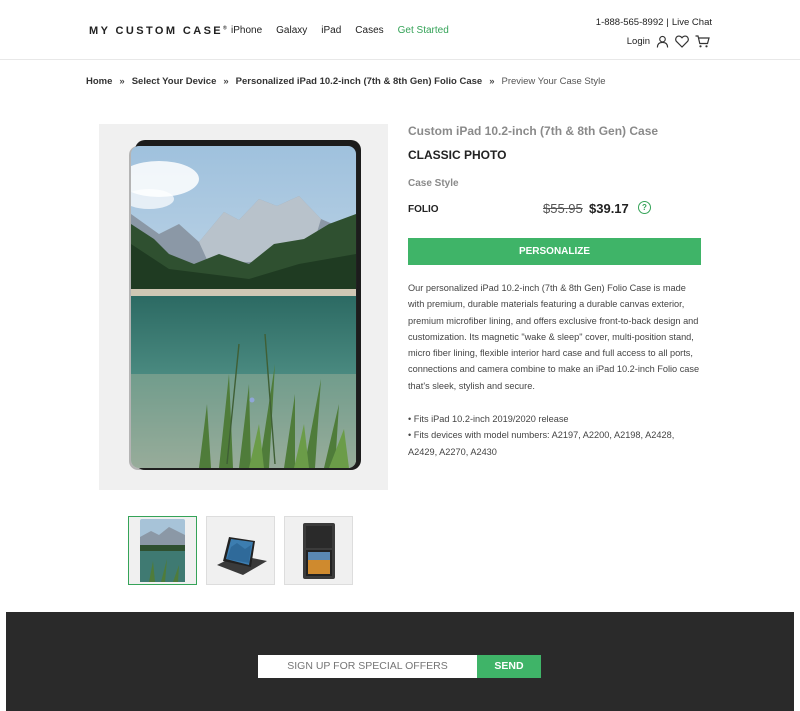 This screenshot has width=800, height=711. I want to click on main-nav: iPhone Galaxy iPad Cases Get Started, so click(340, 30).